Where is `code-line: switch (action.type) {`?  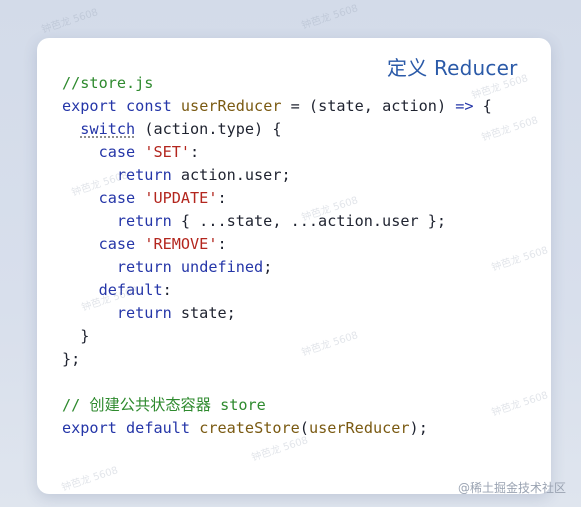 code-line: switch (action.type) { is located at coordinates (277, 129).